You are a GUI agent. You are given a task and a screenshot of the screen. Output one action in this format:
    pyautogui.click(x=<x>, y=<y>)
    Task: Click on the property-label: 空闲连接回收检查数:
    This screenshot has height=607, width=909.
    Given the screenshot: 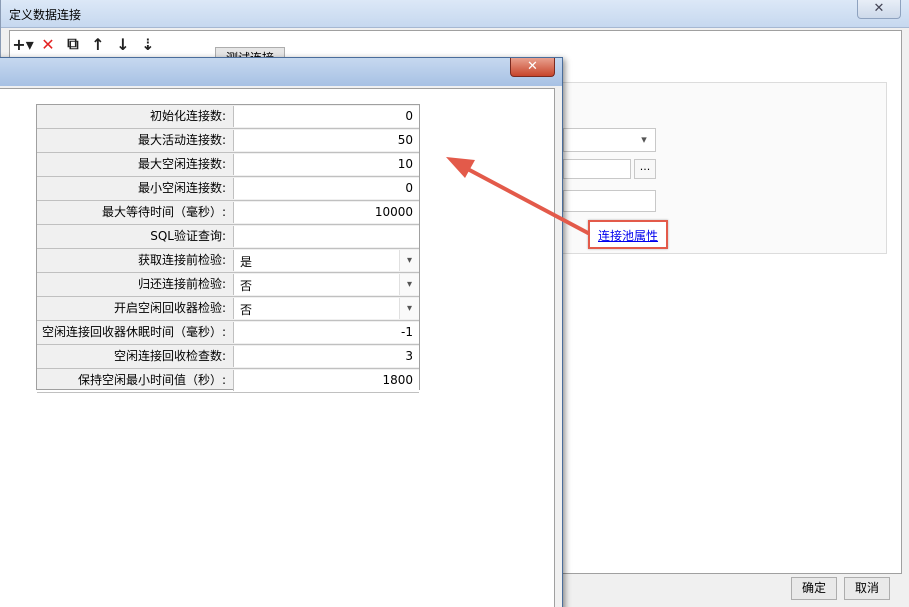 What is the action you would take?
    pyautogui.click(x=169, y=356)
    